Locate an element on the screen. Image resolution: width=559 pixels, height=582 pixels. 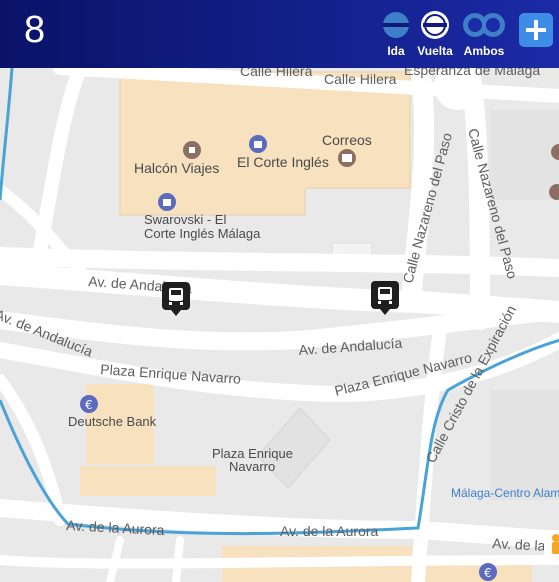
plus-icon is located at coordinates (536, 30).